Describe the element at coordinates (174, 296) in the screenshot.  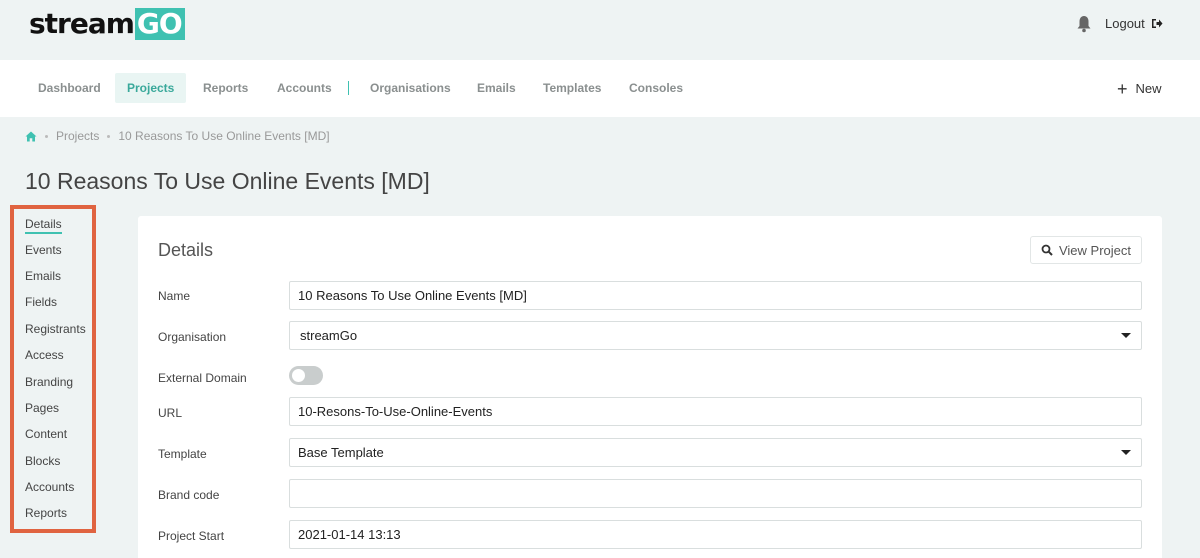
I see `name-label: Name` at that location.